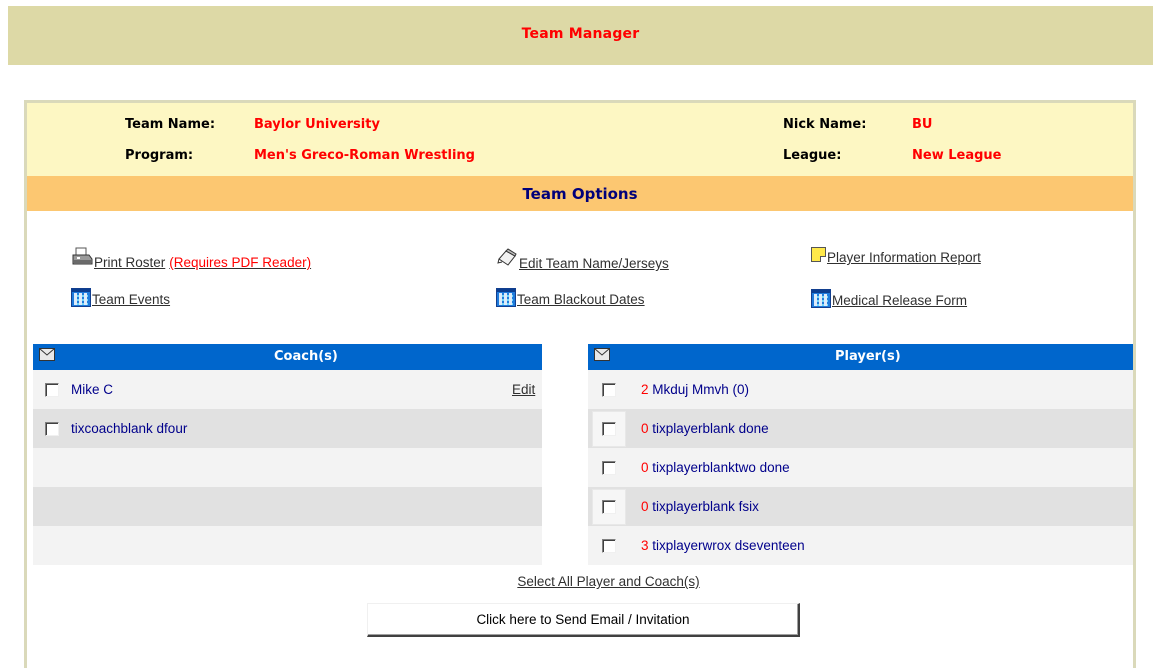 The width and height of the screenshot is (1153, 668). What do you see at coordinates (82, 258) in the screenshot?
I see `printer-icon` at bounding box center [82, 258].